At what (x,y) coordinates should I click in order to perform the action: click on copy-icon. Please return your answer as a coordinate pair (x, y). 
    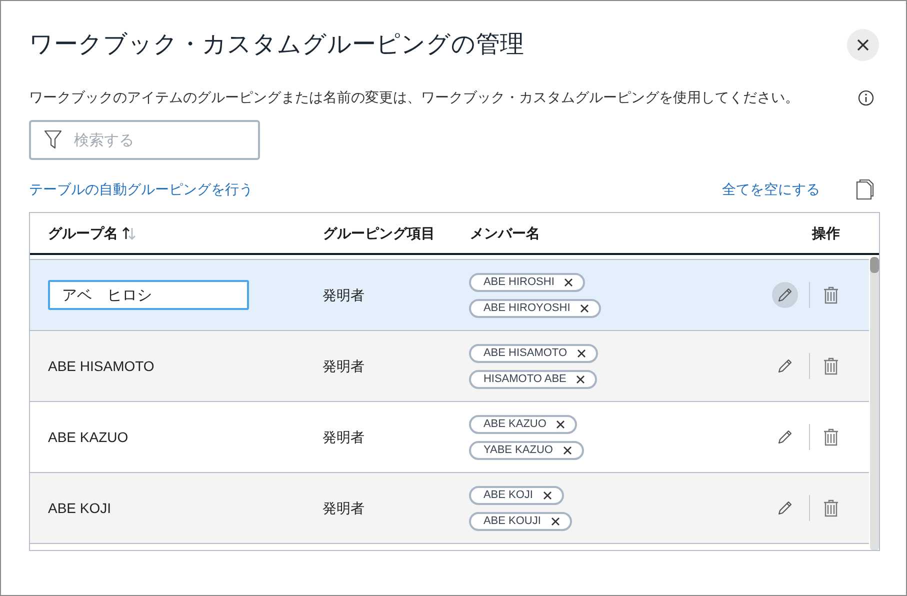
    Looking at the image, I should click on (865, 189).